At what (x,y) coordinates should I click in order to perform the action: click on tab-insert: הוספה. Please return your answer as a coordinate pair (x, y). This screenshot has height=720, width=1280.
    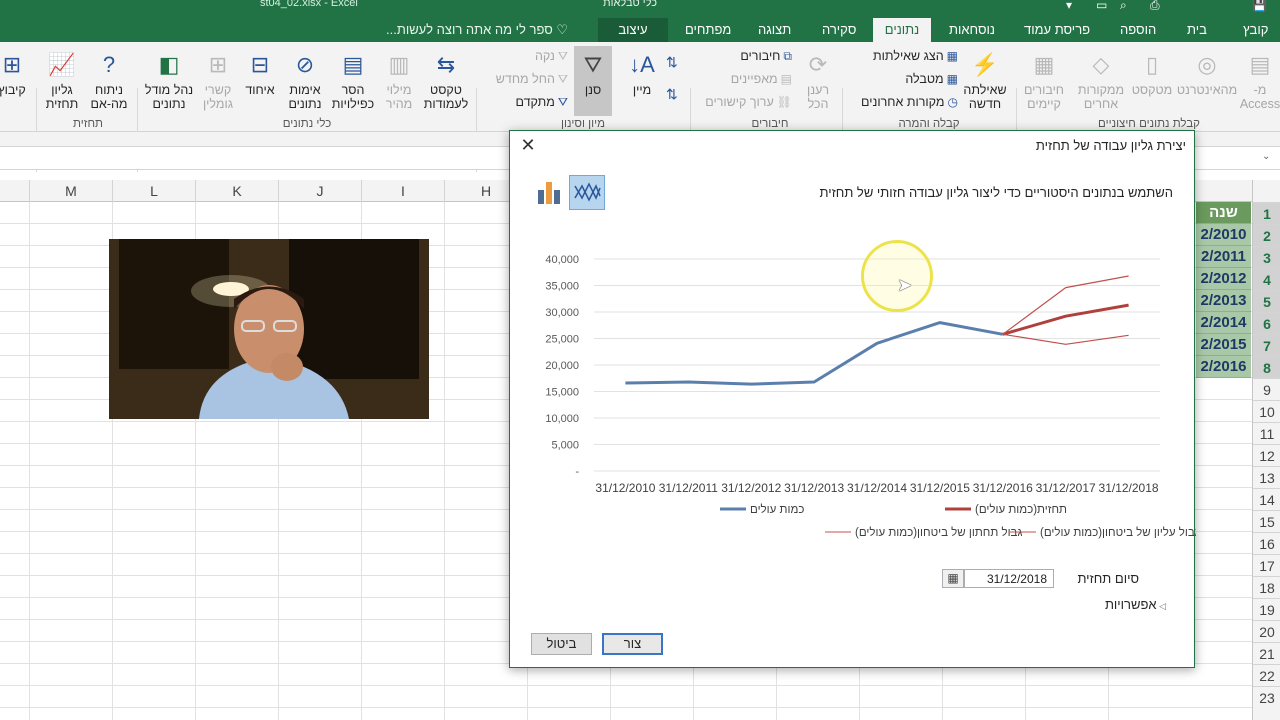
    Looking at the image, I should click on (1138, 30).